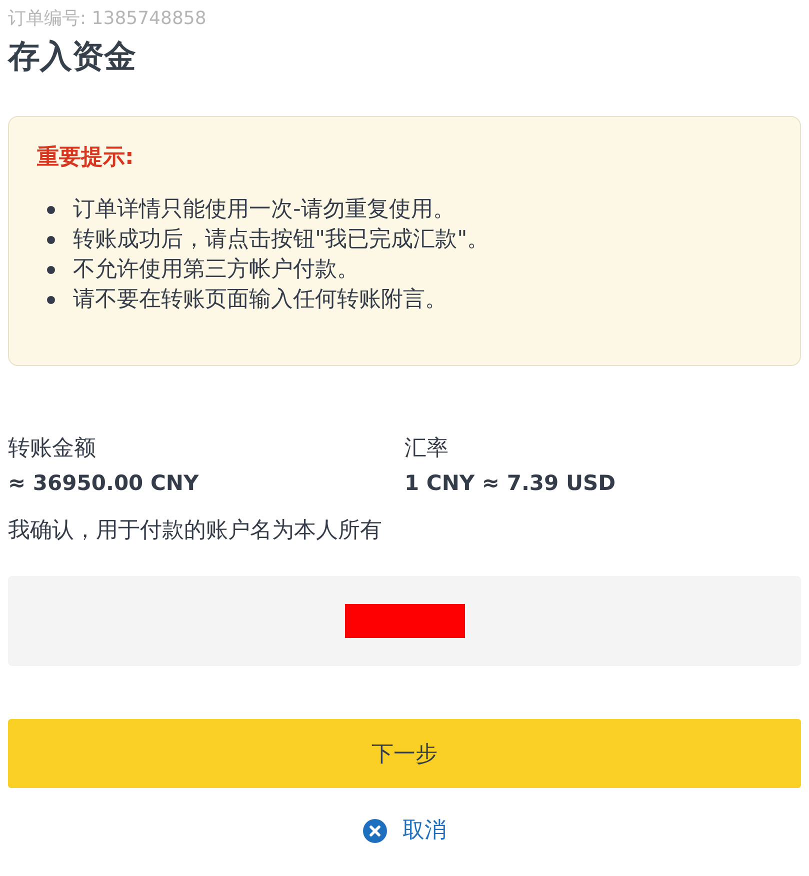 The width and height of the screenshot is (809, 876). I want to click on close-icon, so click(374, 831).